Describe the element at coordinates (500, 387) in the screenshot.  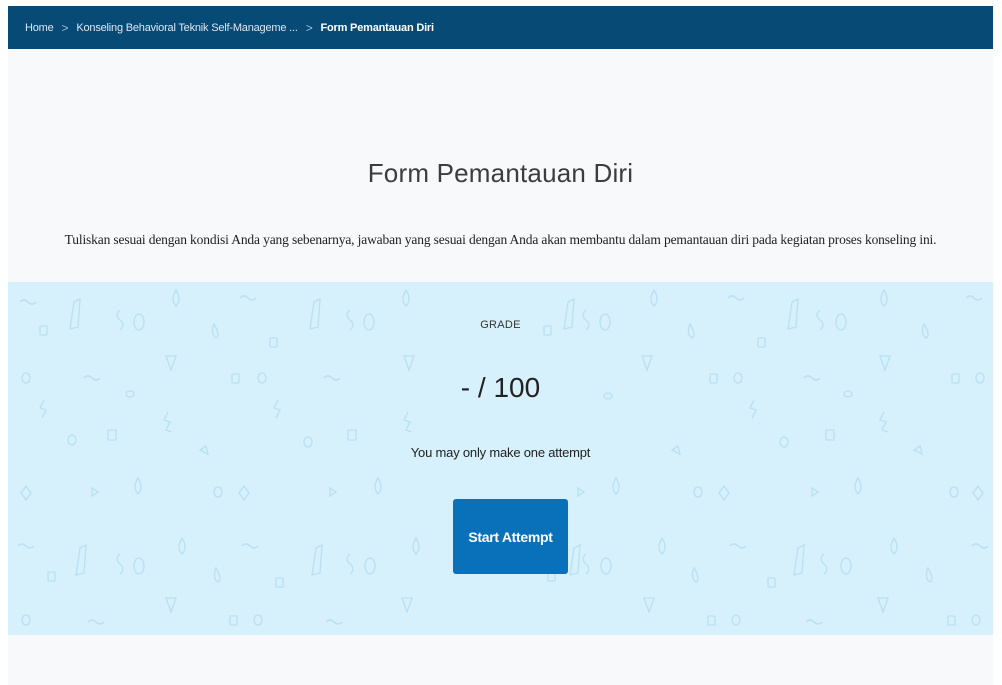
I see `grade-value: - / 100` at that location.